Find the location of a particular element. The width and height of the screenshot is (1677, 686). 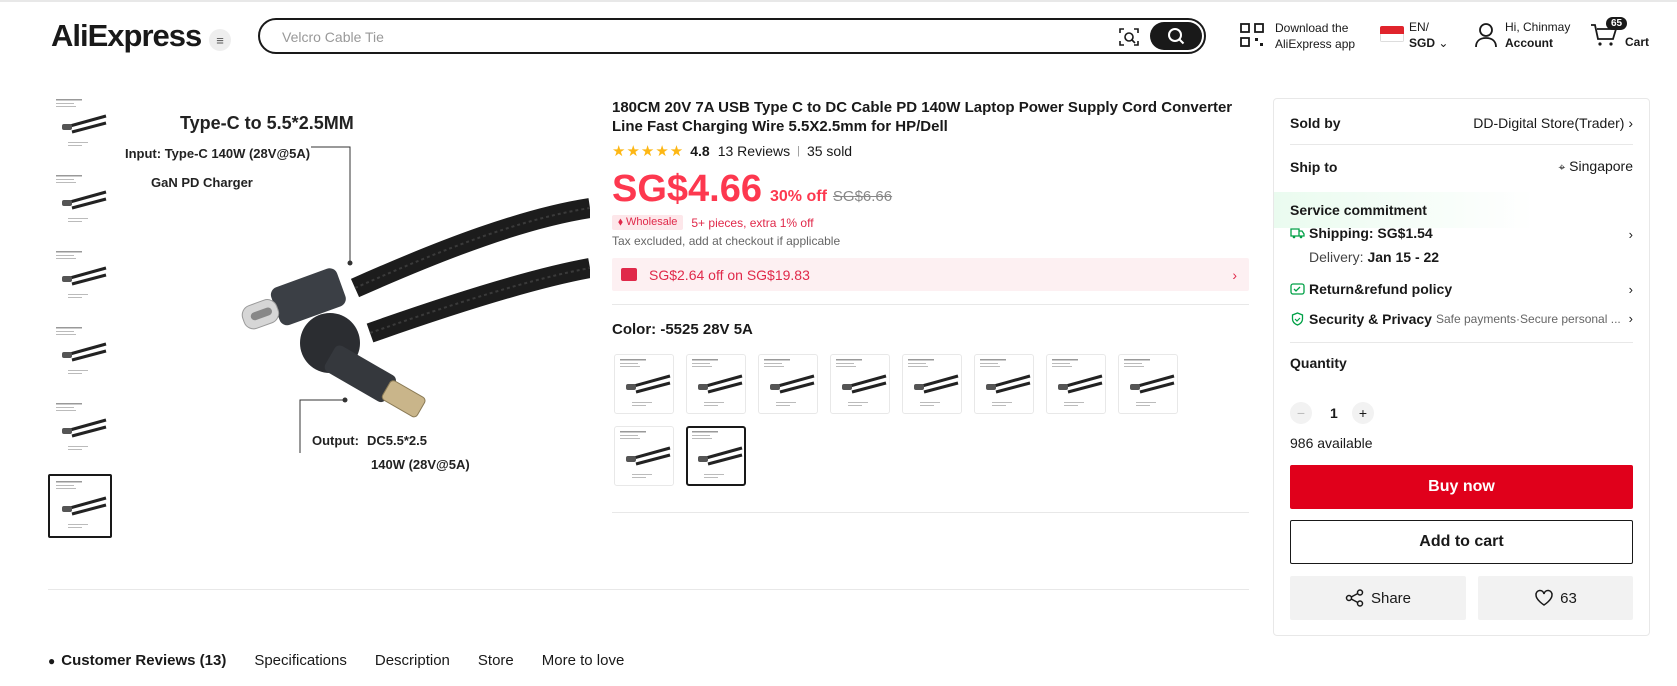

available-count: 986 available is located at coordinates (1331, 443).